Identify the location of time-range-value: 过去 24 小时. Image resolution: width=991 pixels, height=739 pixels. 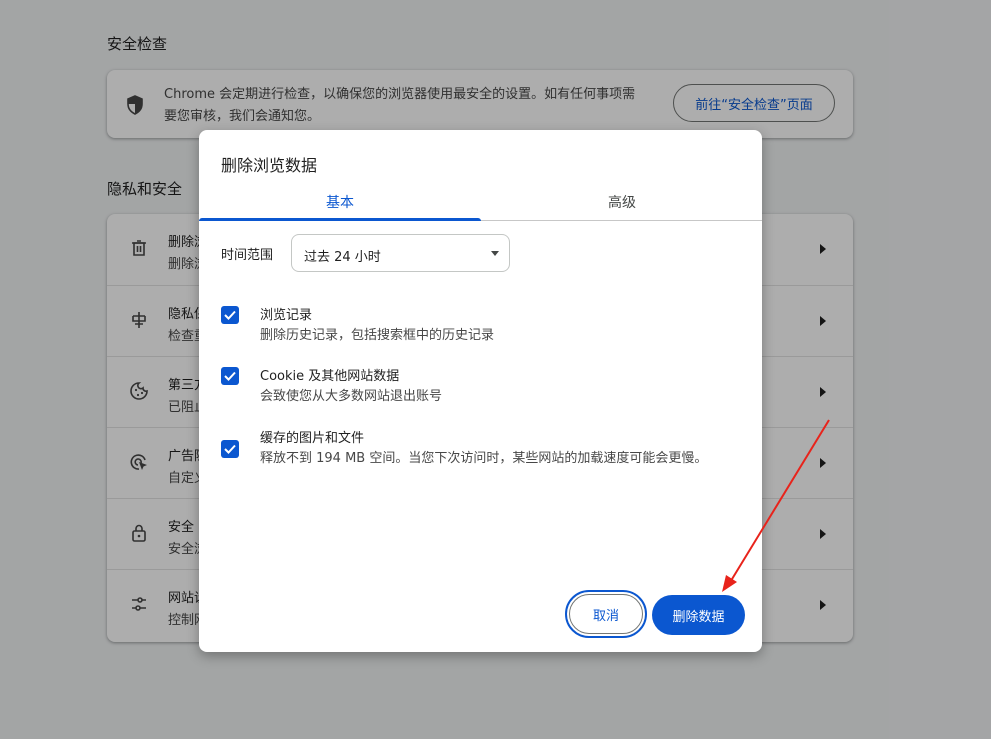
(342, 257).